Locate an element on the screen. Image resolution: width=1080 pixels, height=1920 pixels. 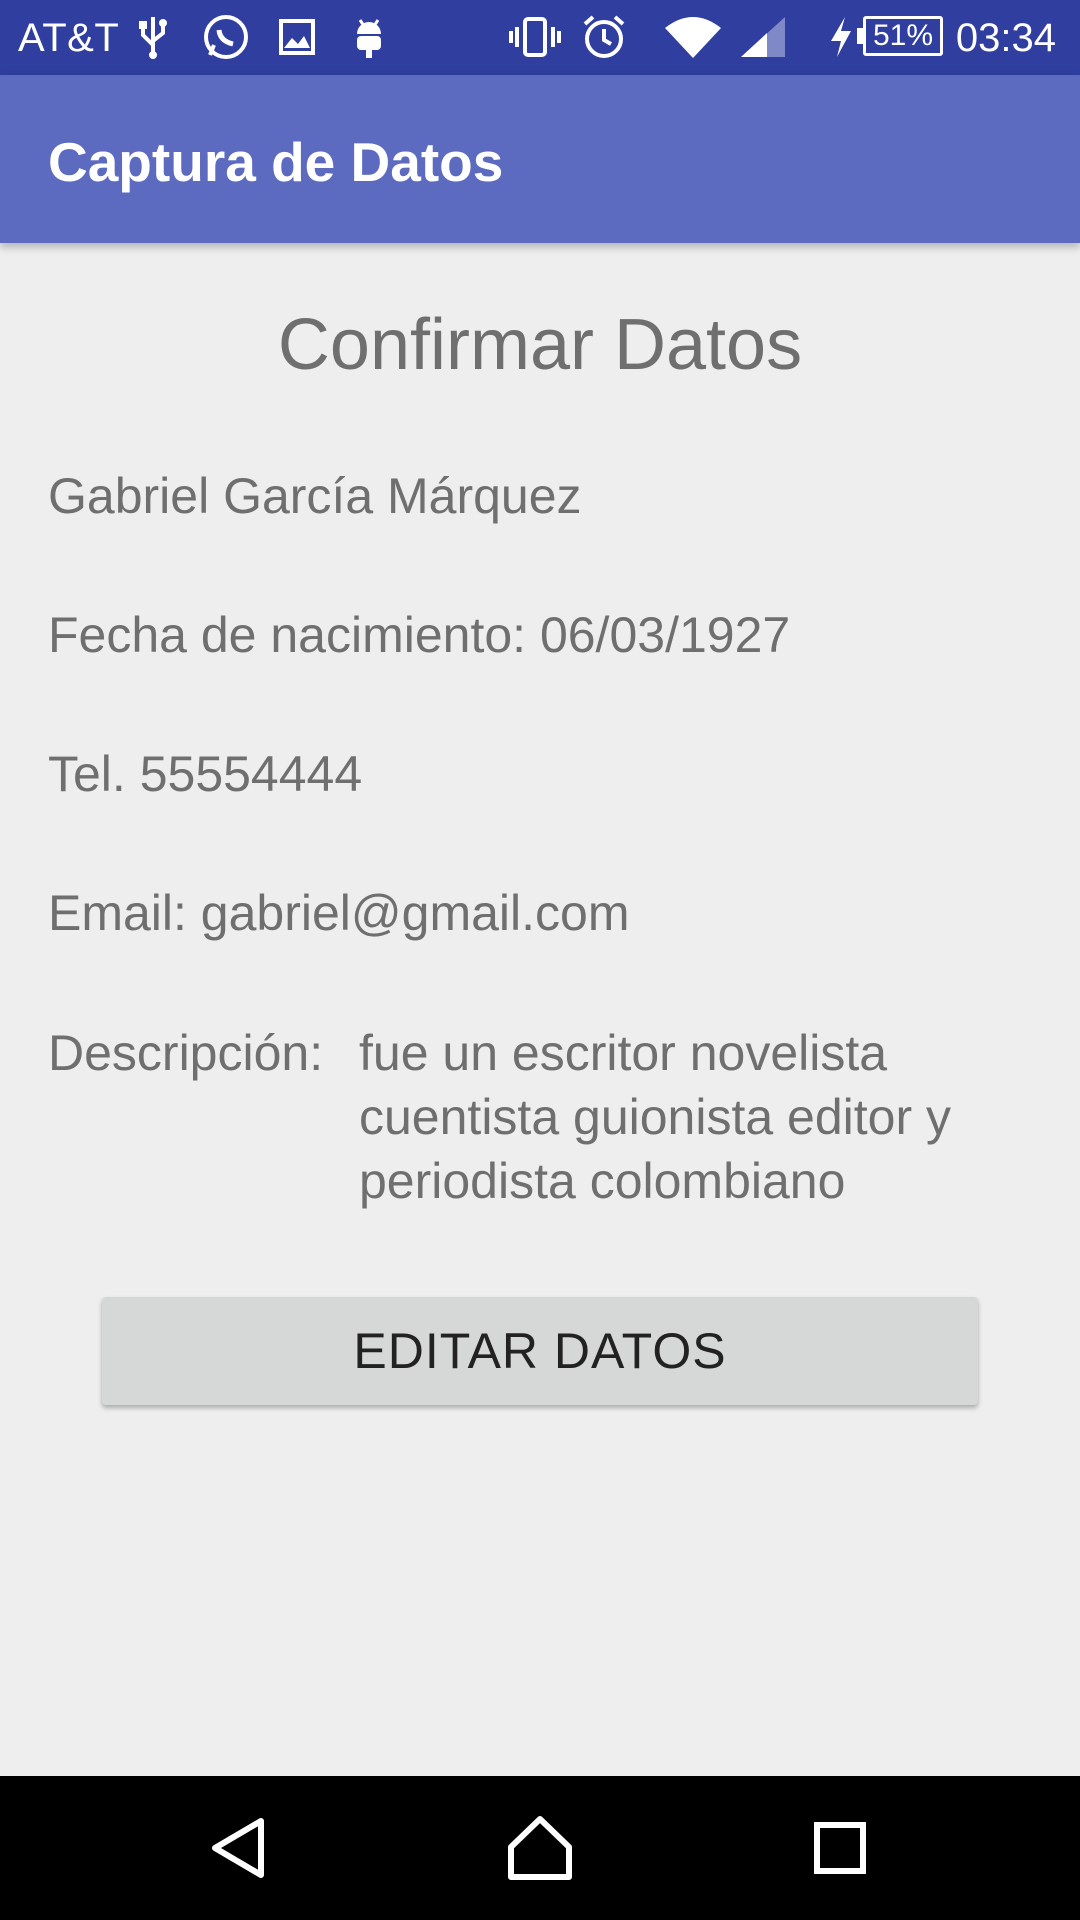
birth-date-text: Fecha de nacimiento: 06/03/1927 is located at coordinates (419, 635).